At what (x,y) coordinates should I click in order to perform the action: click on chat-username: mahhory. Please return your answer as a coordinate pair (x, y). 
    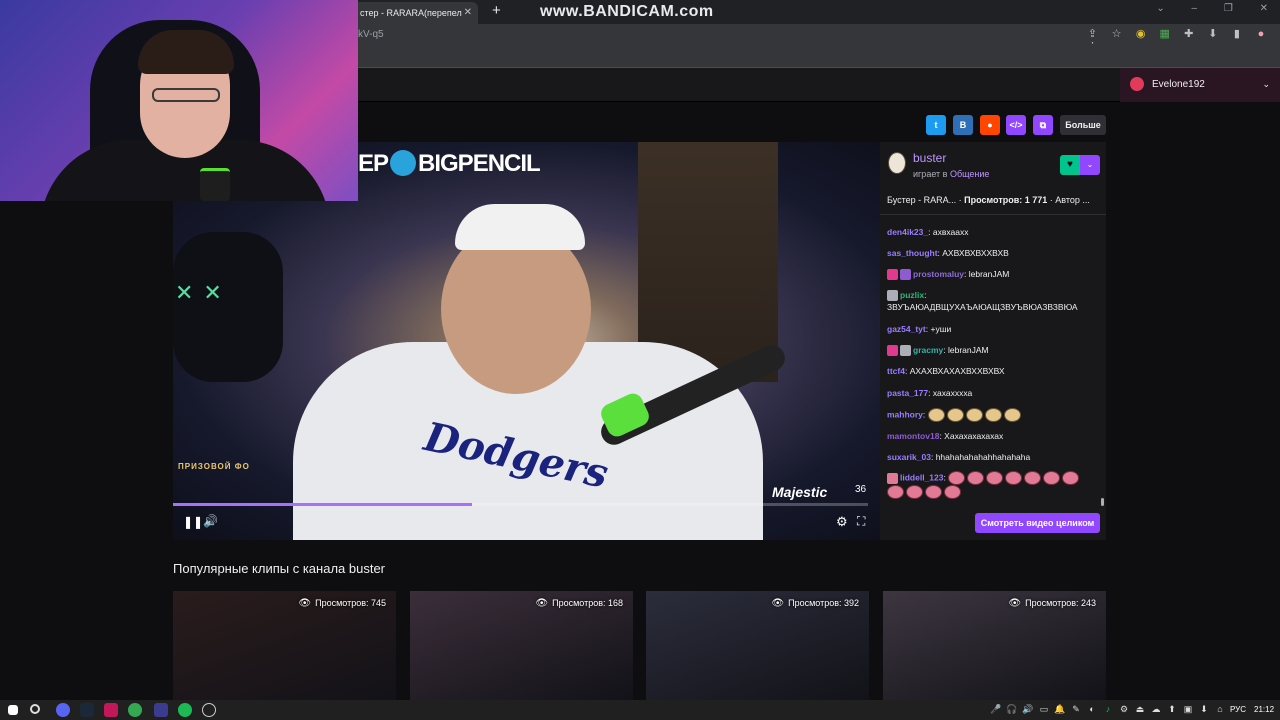
    Looking at the image, I should click on (905, 414).